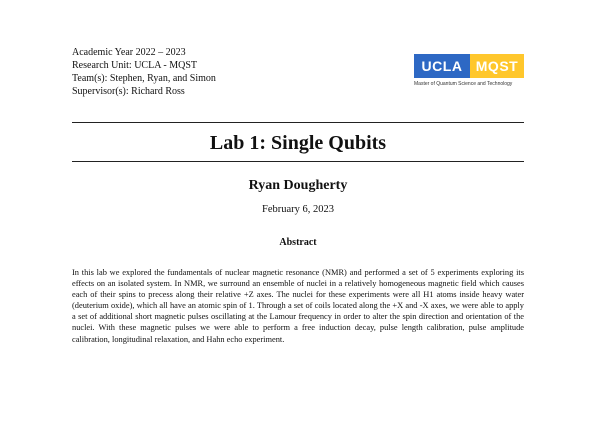 This screenshot has width=595, height=421. Describe the element at coordinates (298, 122) in the screenshot. I see `title-rule-top` at that location.